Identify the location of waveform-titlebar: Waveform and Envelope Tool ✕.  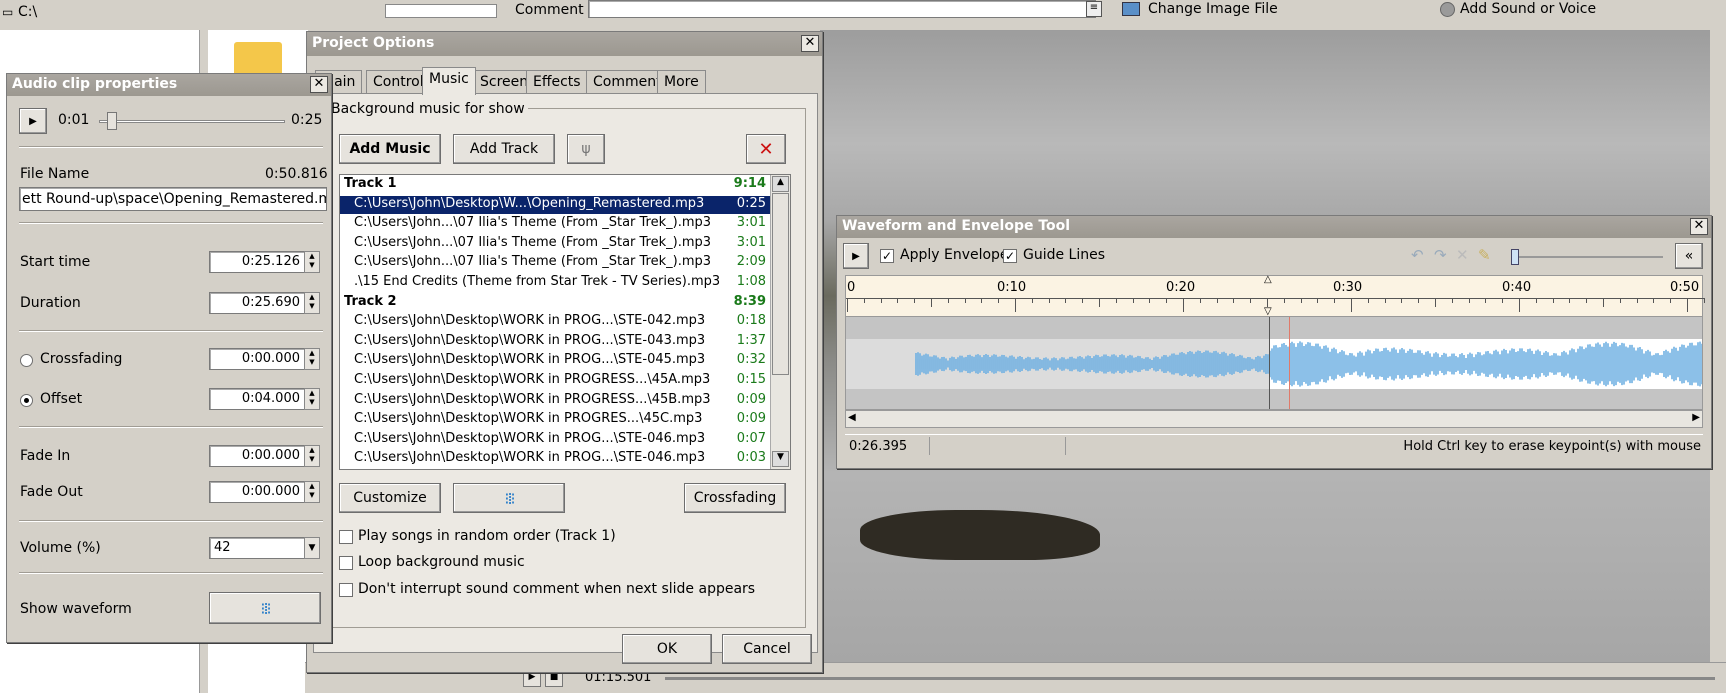
(1274, 227).